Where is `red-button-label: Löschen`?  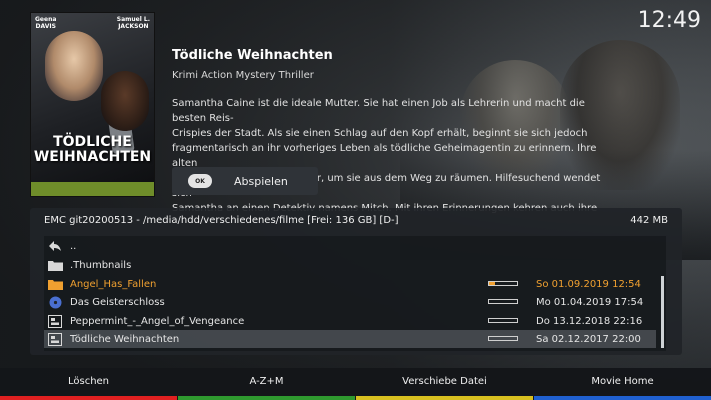
red-button-label: Löschen is located at coordinates (88, 381).